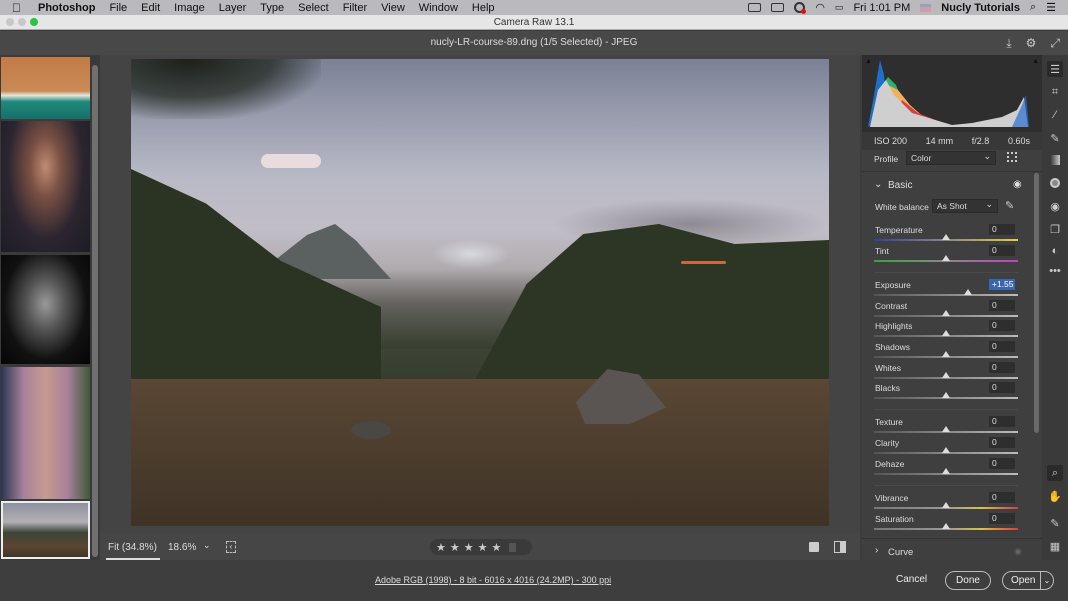  What do you see at coordinates (946, 450) in the screenshot?
I see `clarity-slider-handle` at bounding box center [946, 450].